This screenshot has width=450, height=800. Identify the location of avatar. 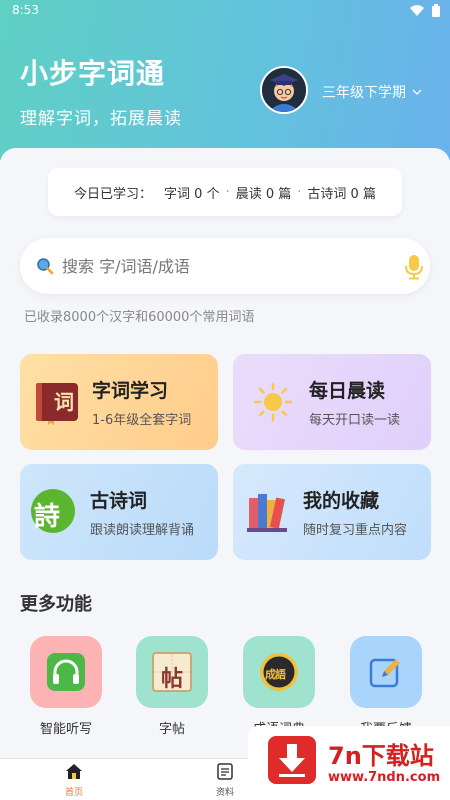
(284, 90).